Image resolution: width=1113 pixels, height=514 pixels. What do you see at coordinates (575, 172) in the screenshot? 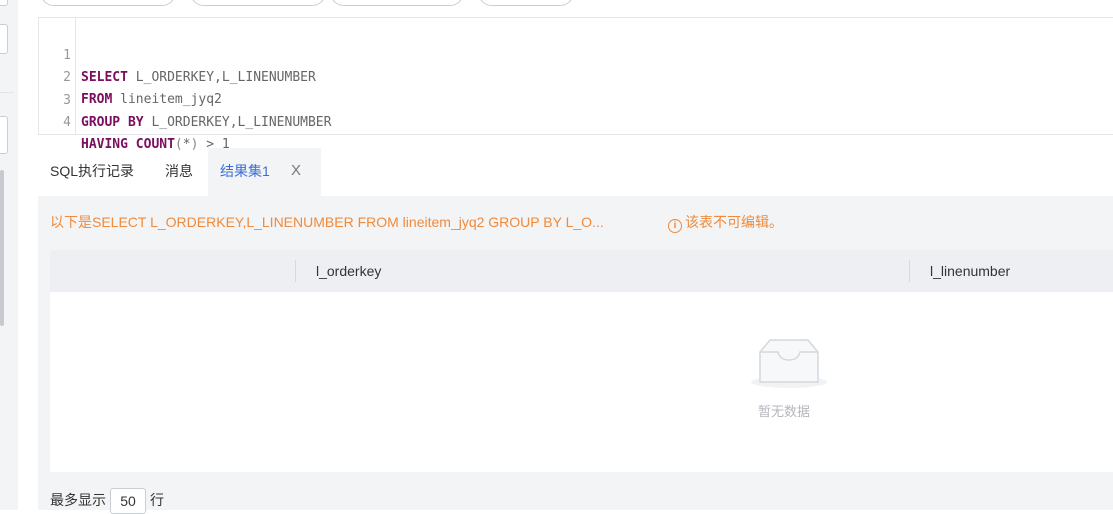
I see `result-tabs: SQL执行记录 消息 结果集1 X` at bounding box center [575, 172].